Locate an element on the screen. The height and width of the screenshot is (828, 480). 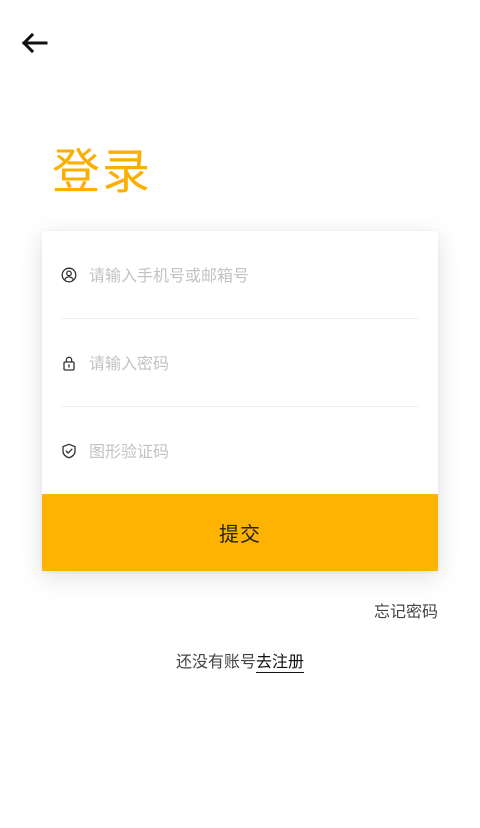
lock-icon is located at coordinates (69, 363).